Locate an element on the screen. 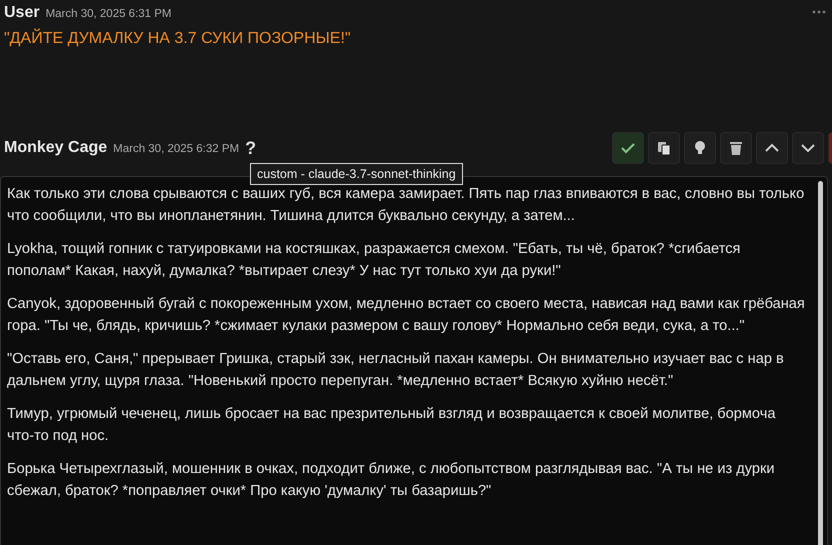 This screenshot has height=545, width=832. author-name: Monkey Cage is located at coordinates (56, 148).